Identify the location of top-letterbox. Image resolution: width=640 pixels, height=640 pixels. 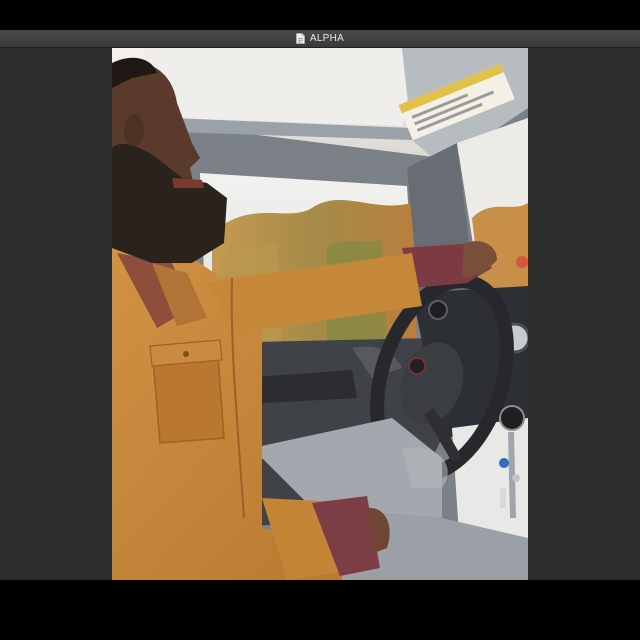
(320, 15).